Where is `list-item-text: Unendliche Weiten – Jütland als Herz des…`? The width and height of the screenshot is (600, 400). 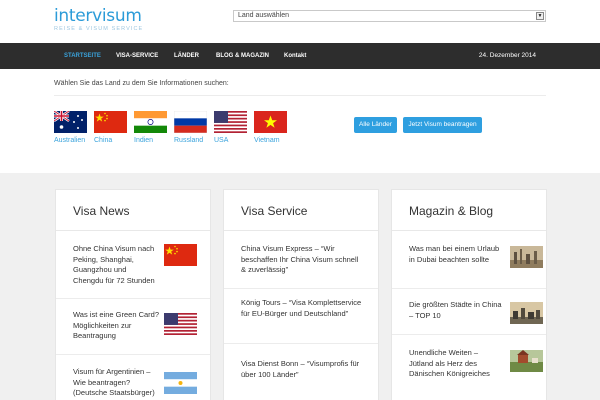 list-item-text: Unendliche Weiten – Jütland als Herz des… is located at coordinates (456, 364).